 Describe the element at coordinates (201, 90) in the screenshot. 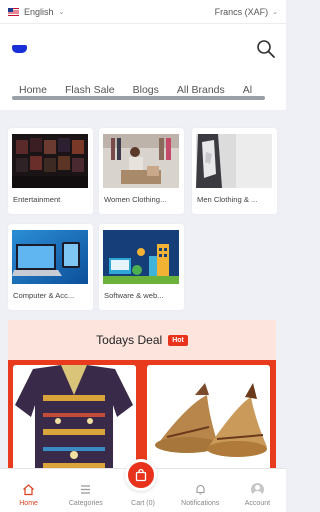

I see `tab-all-brands: All Brands` at that location.